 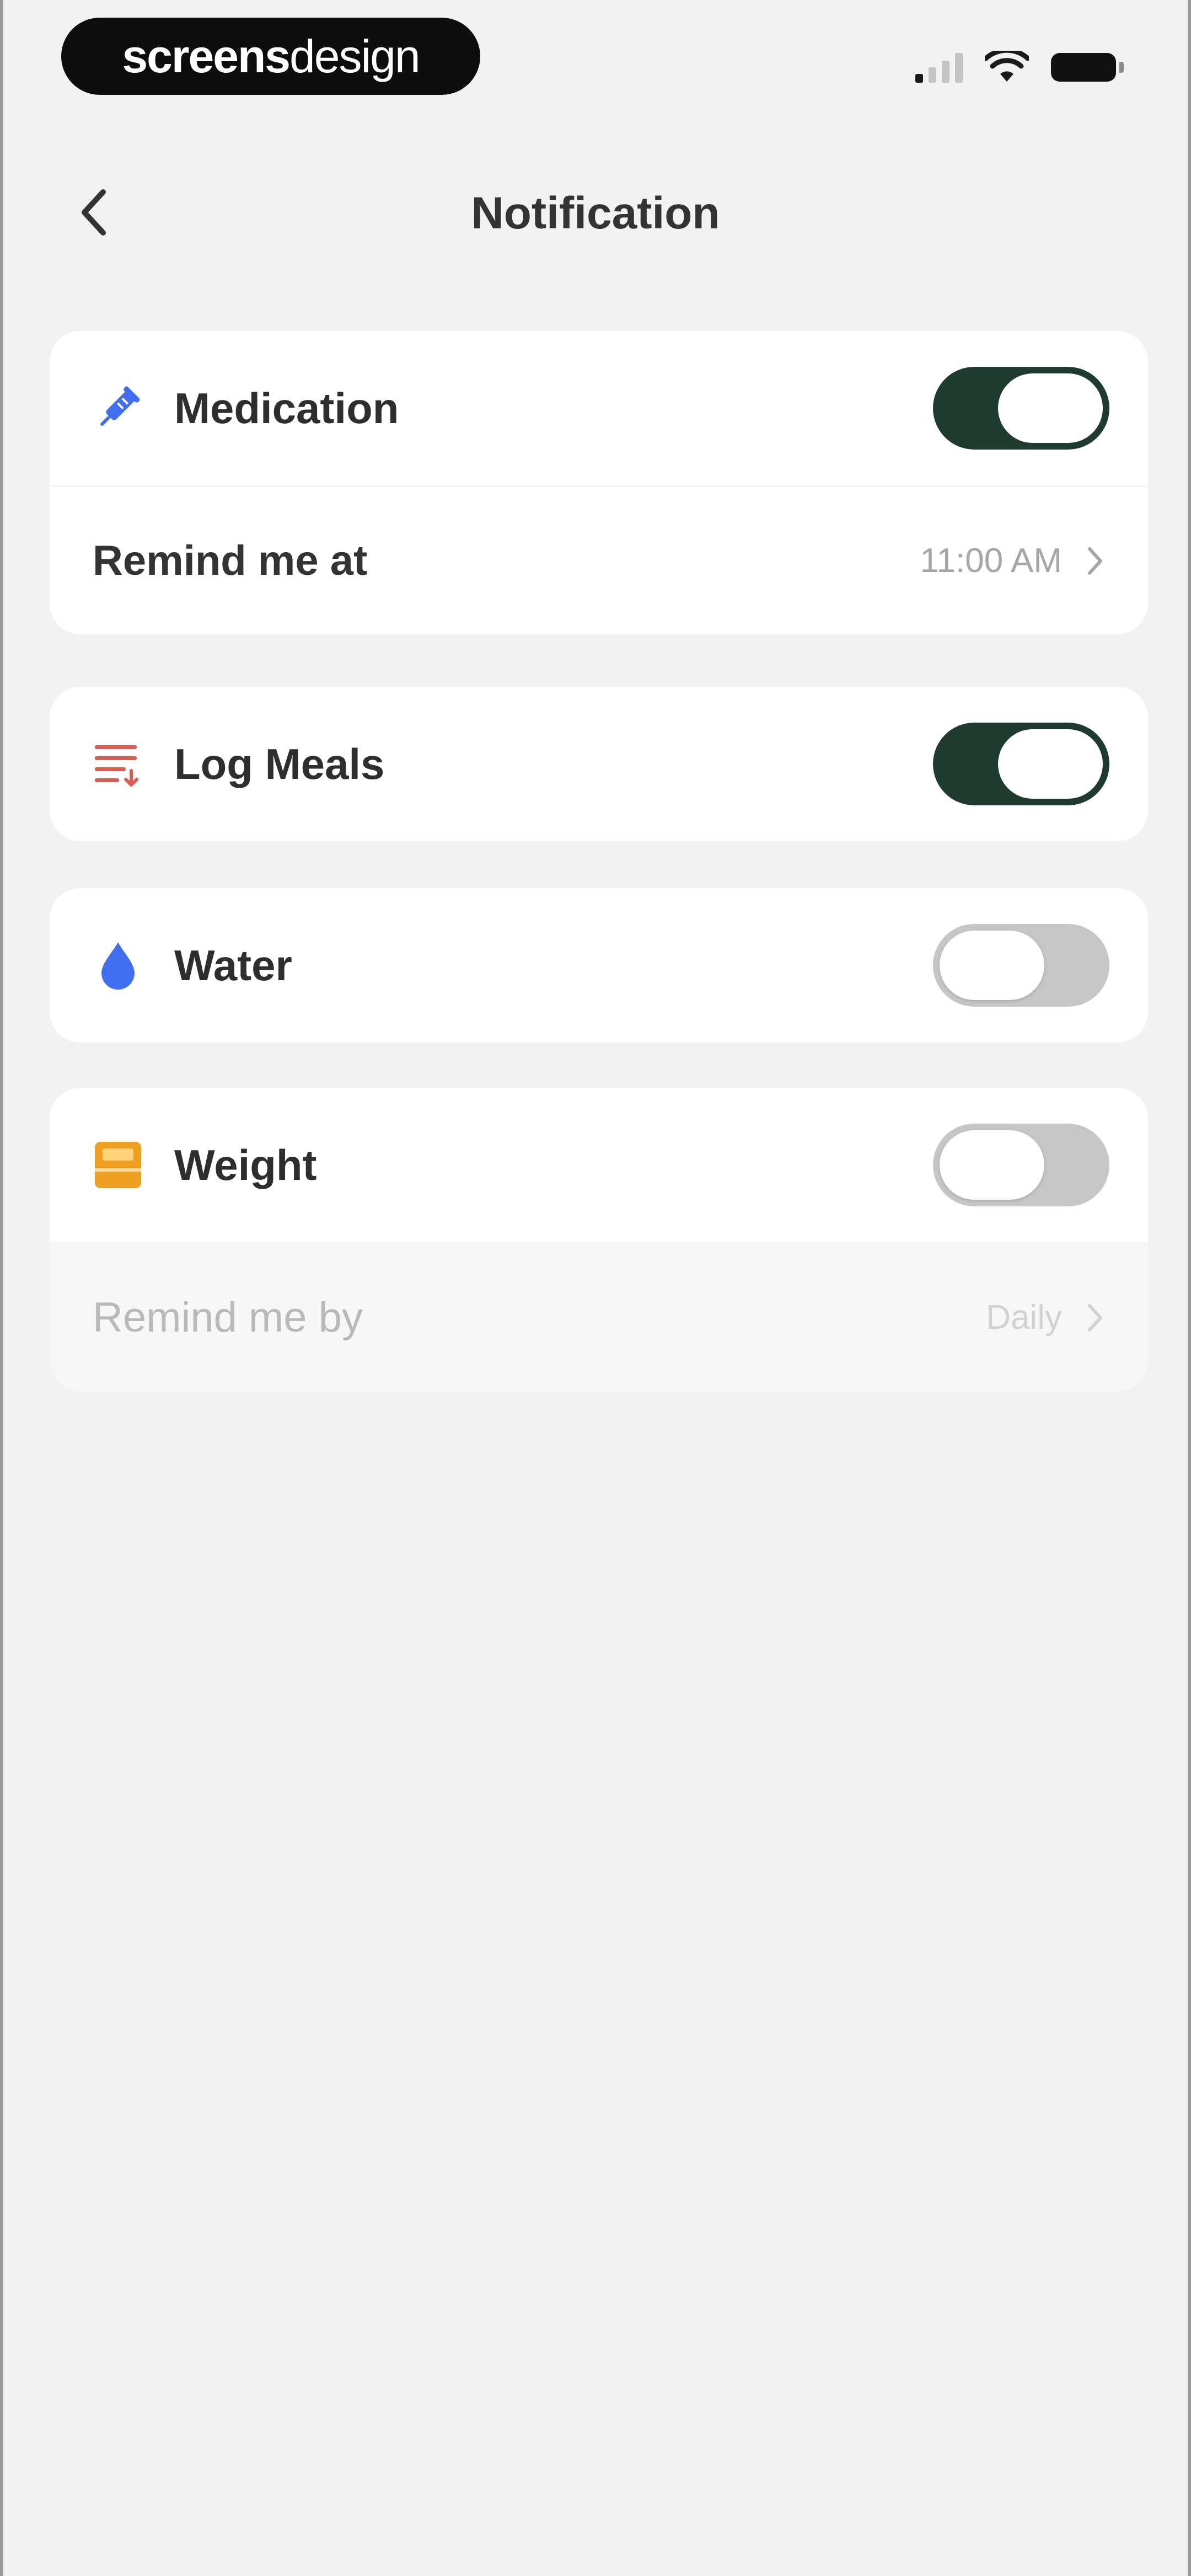 I want to click on medication-row: Medication, so click(x=599, y=408).